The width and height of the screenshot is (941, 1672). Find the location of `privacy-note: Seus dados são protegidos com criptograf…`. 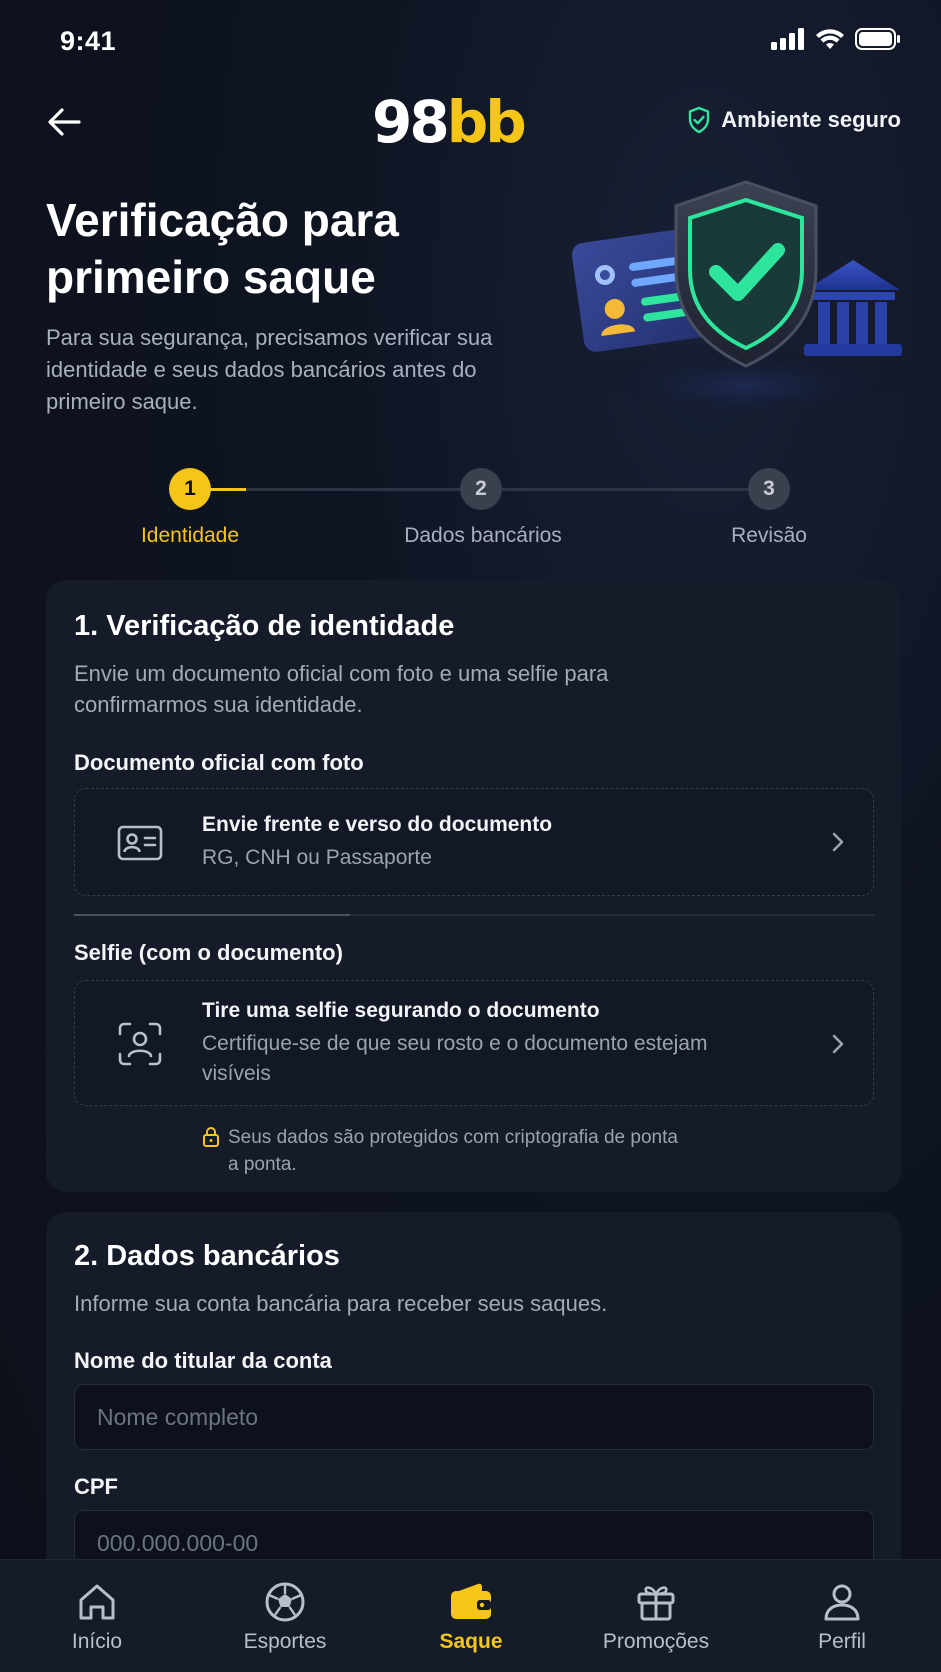

privacy-note: Seus dados são protegidos com criptograf… is located at coordinates (442, 1151).